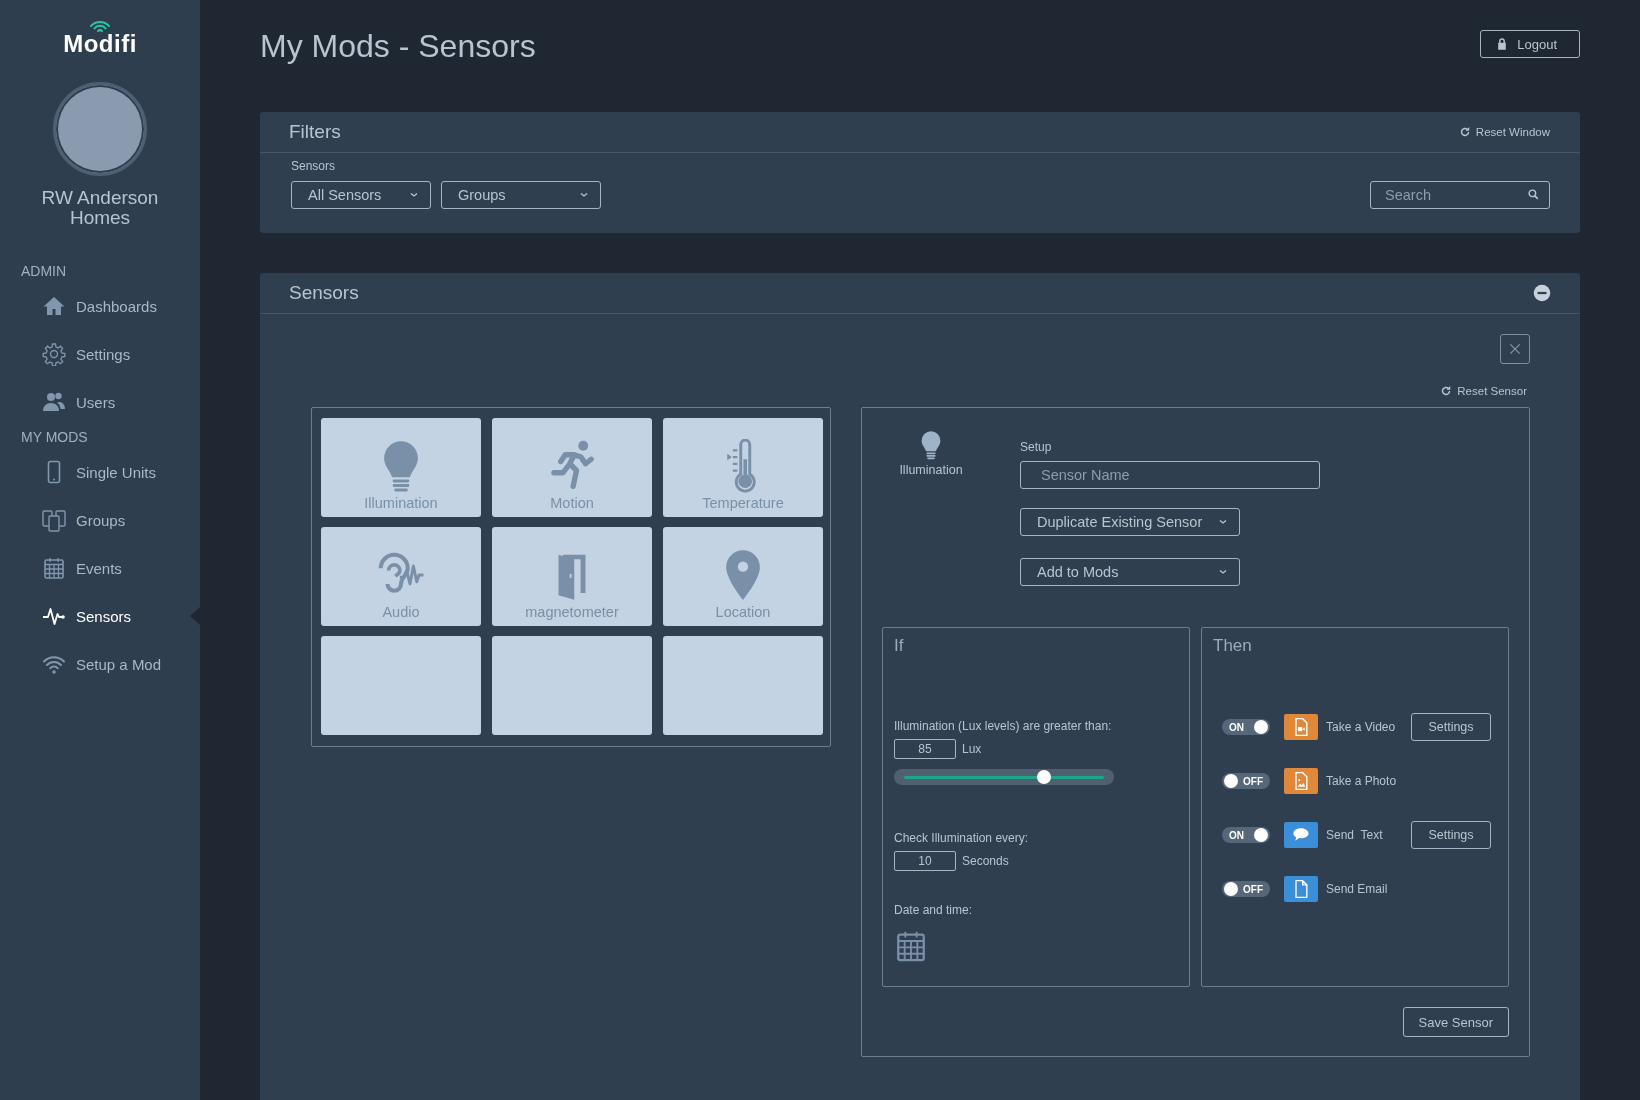 The image size is (1640, 1100). What do you see at coordinates (54, 354) in the screenshot?
I see `gear-icon` at bounding box center [54, 354].